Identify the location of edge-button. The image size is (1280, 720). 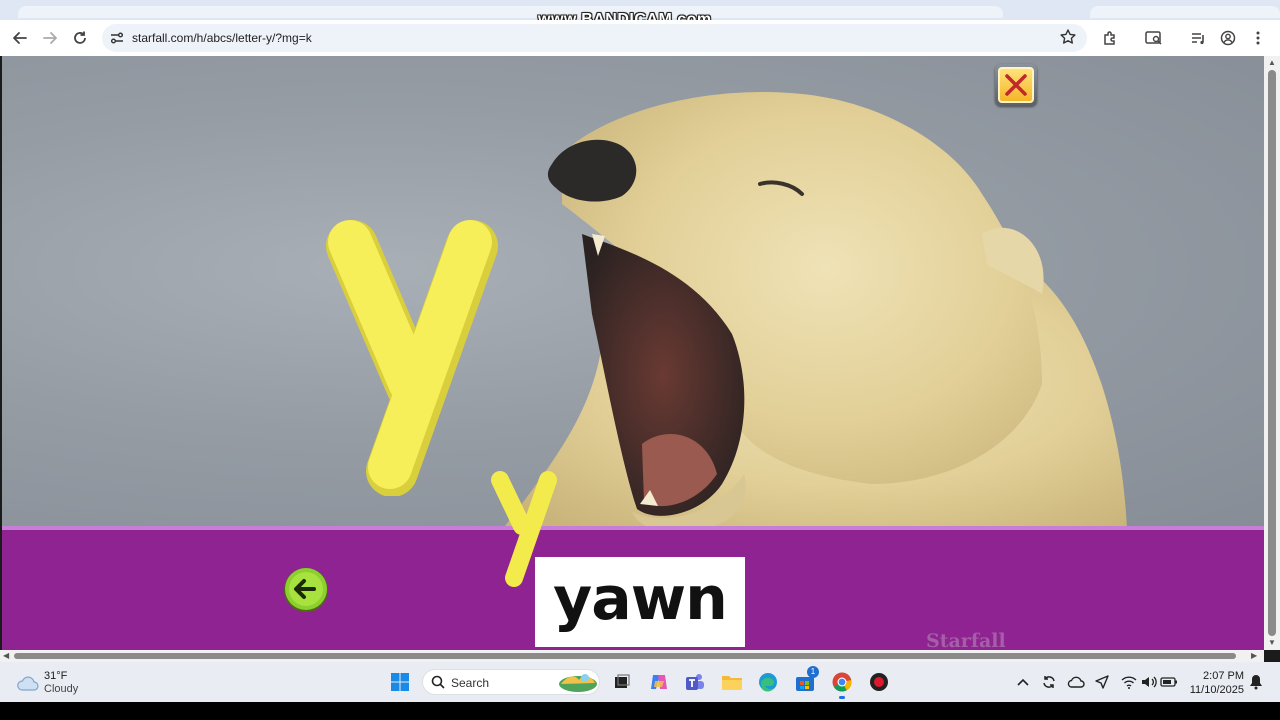
(768, 682).